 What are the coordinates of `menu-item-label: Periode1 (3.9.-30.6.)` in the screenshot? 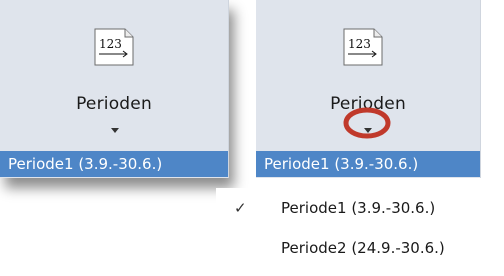 It's located at (358, 208).